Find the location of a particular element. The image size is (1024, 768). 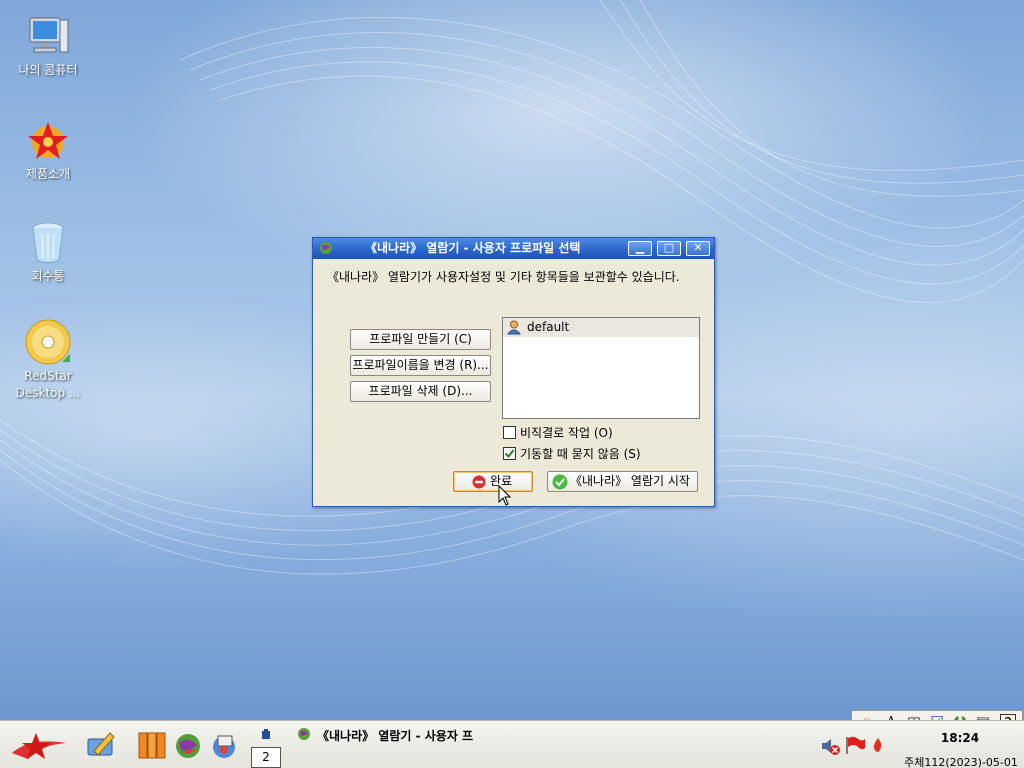

checkbox-unchecked is located at coordinates (509, 432).